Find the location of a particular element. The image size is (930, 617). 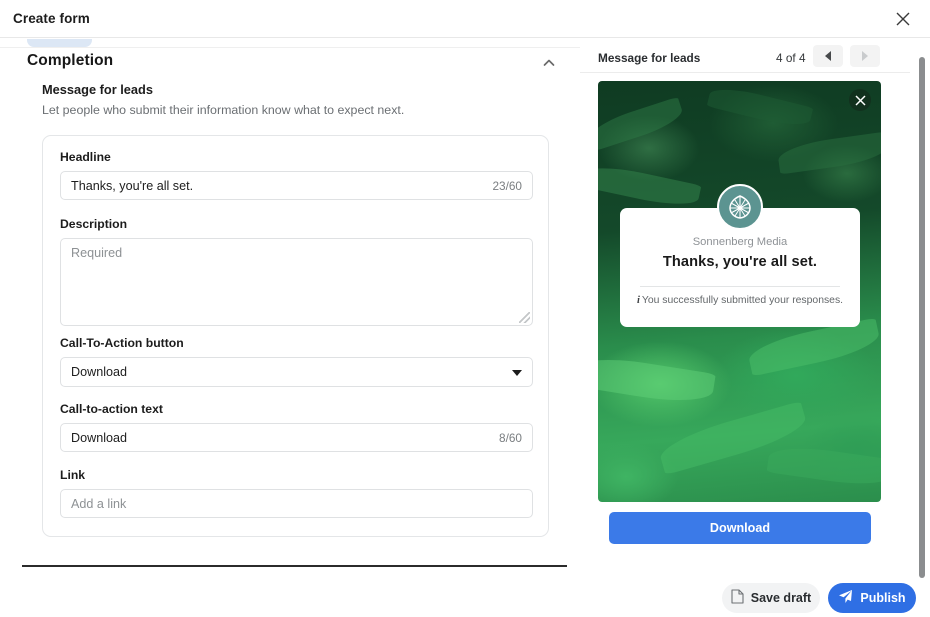

publish-label: Publish is located at coordinates (883, 598).